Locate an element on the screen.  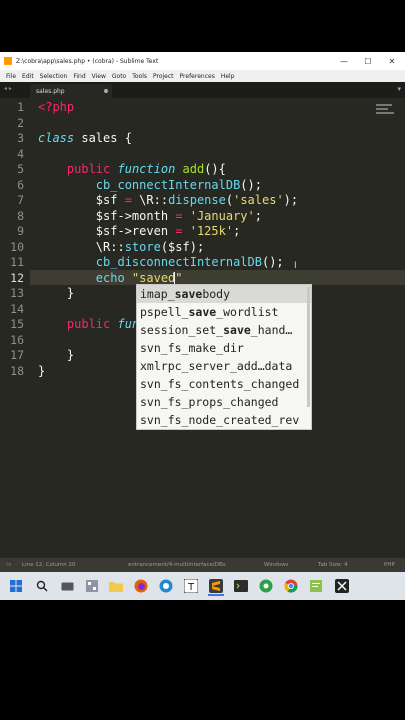
chrome-icon is located at coordinates (291, 586).